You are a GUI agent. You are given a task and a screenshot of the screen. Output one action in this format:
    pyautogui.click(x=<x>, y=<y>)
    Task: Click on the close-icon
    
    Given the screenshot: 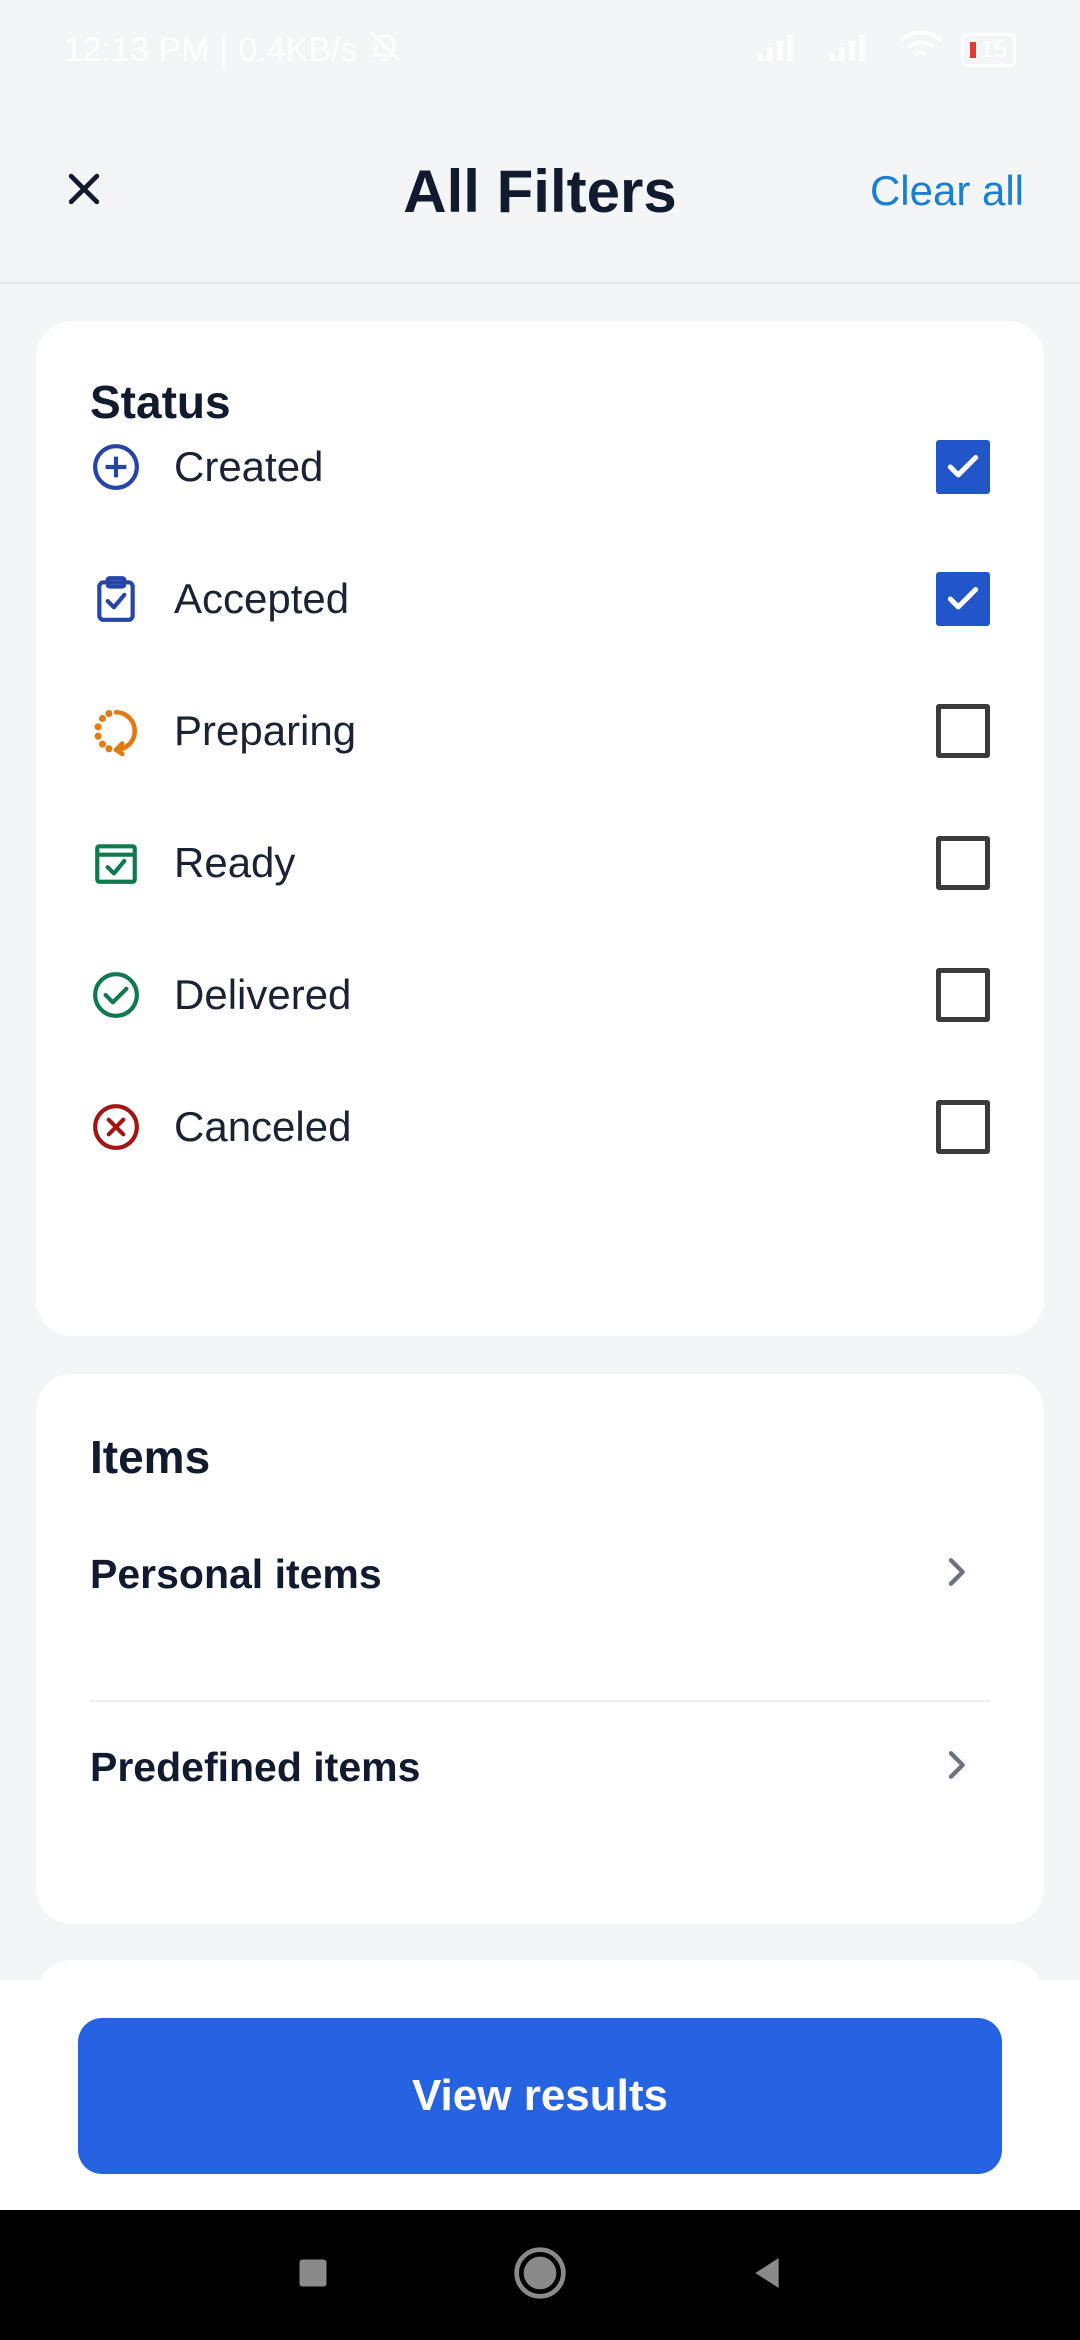 What is the action you would take?
    pyautogui.click(x=84, y=191)
    